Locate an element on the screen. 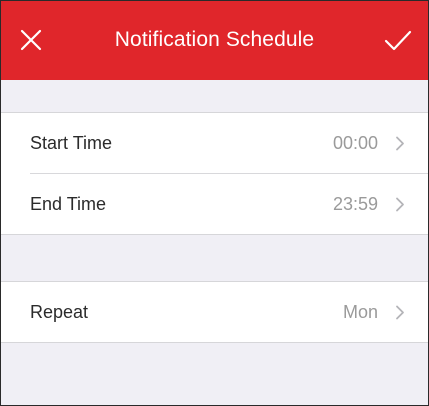 This screenshot has width=429, height=406. repeat-value: Mon is located at coordinates (360, 312).